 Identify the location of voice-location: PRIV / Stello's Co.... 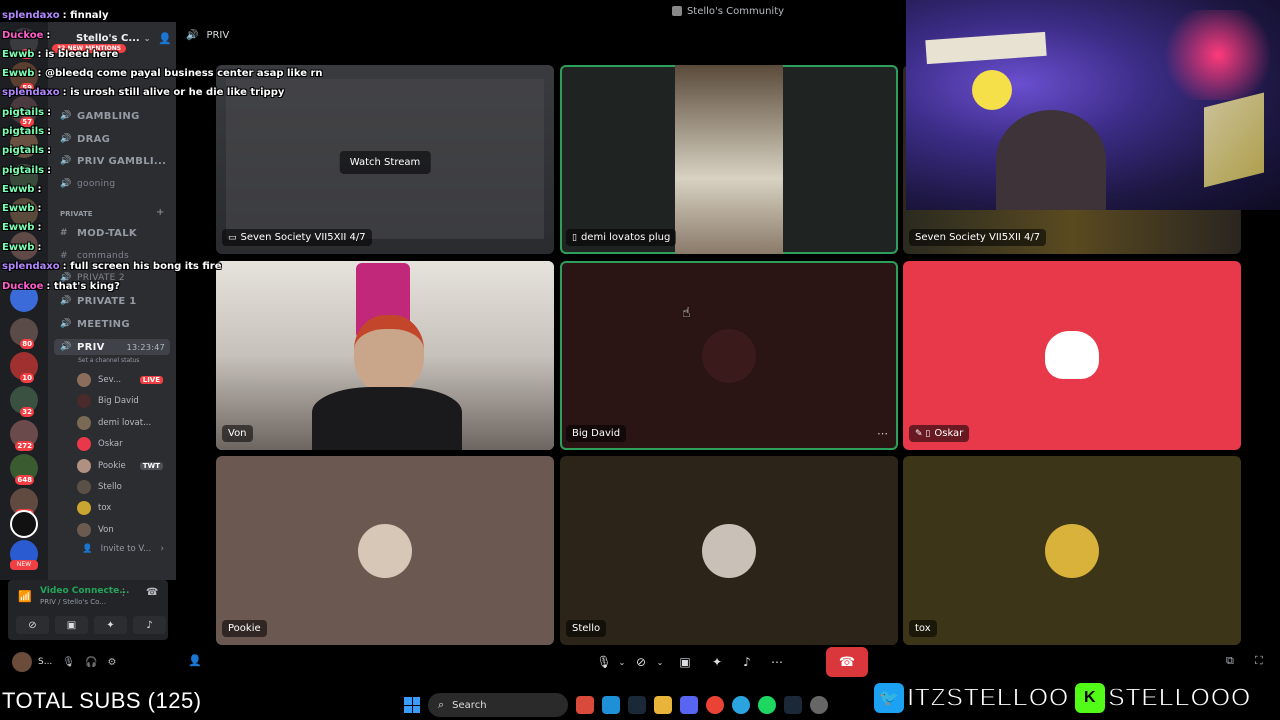
(73, 602).